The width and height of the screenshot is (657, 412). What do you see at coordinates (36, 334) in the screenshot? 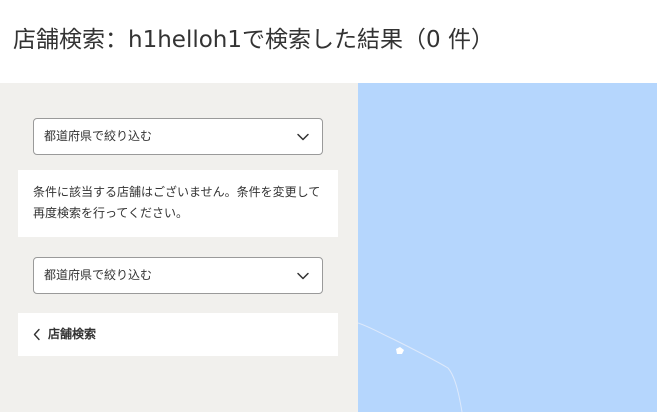
I see `chevron-left-icon` at bounding box center [36, 334].